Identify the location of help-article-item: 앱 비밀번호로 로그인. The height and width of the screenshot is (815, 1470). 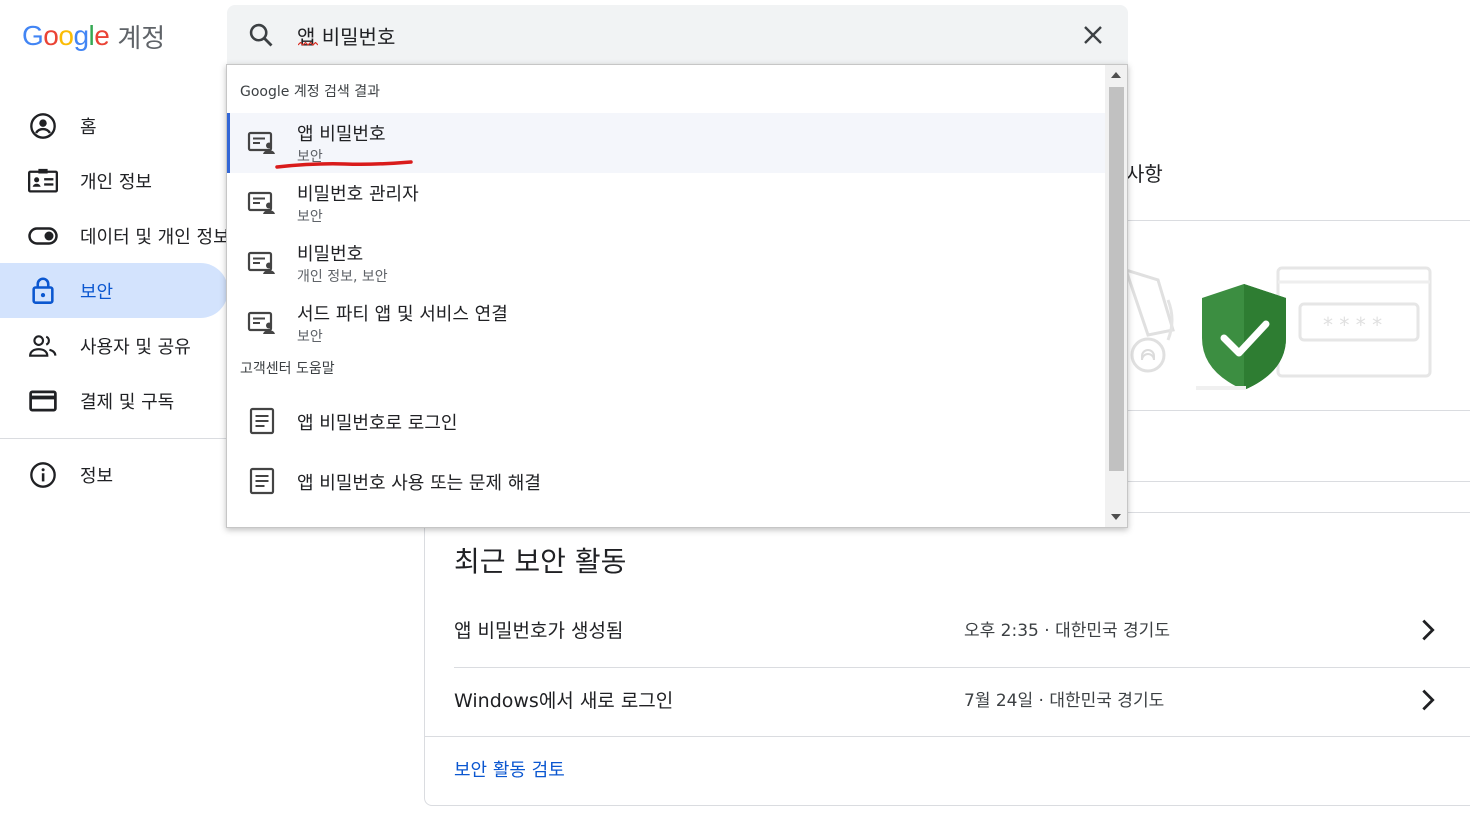
(666, 421).